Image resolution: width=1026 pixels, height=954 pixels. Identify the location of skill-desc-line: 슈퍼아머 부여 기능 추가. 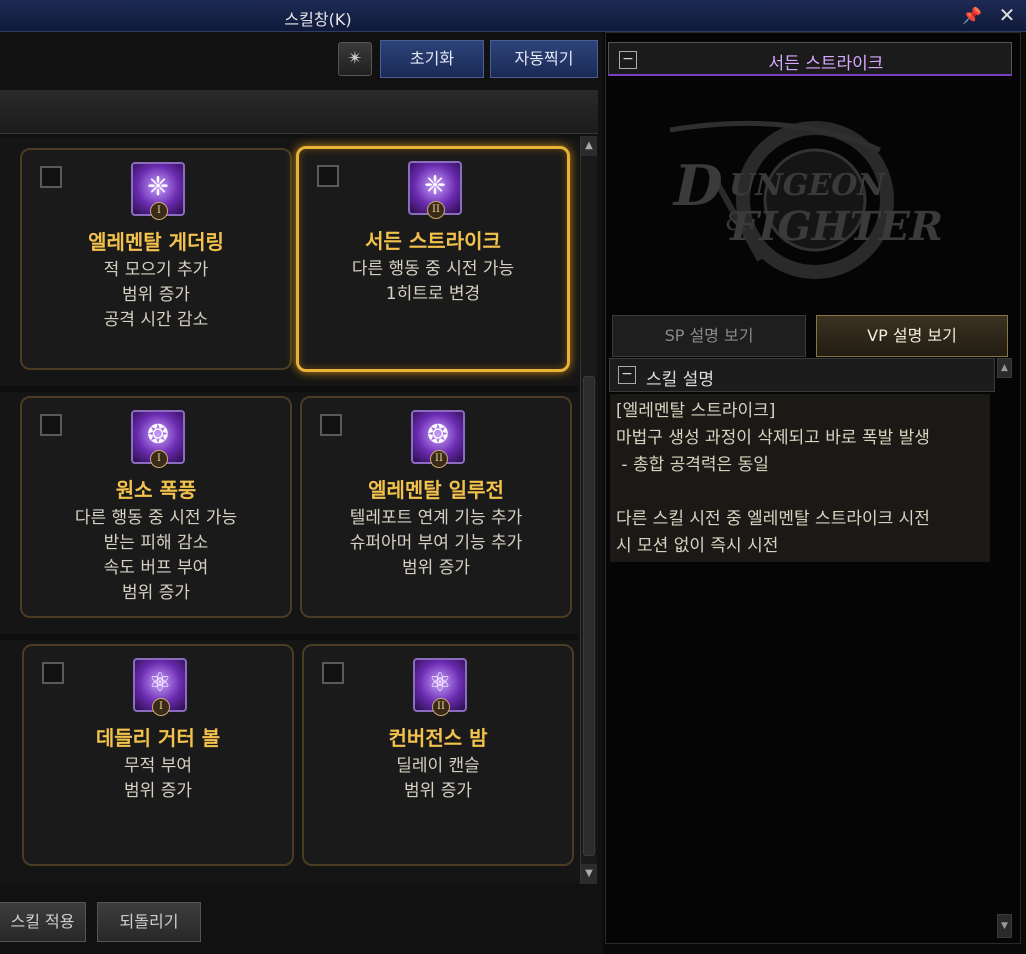
(436, 543).